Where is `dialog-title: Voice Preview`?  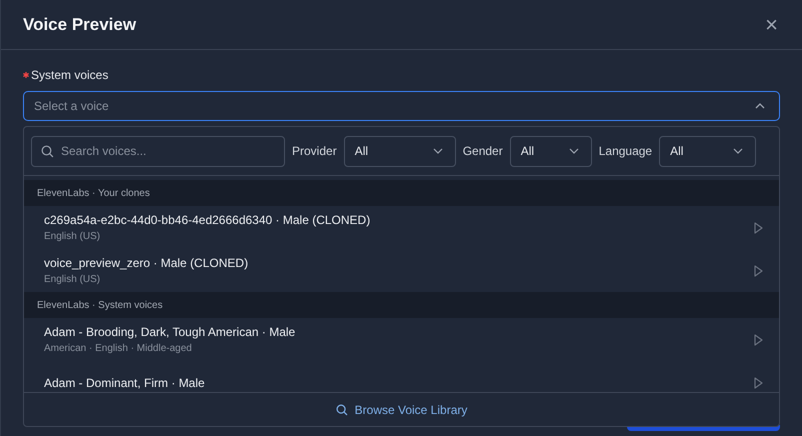 dialog-title: Voice Preview is located at coordinates (79, 24).